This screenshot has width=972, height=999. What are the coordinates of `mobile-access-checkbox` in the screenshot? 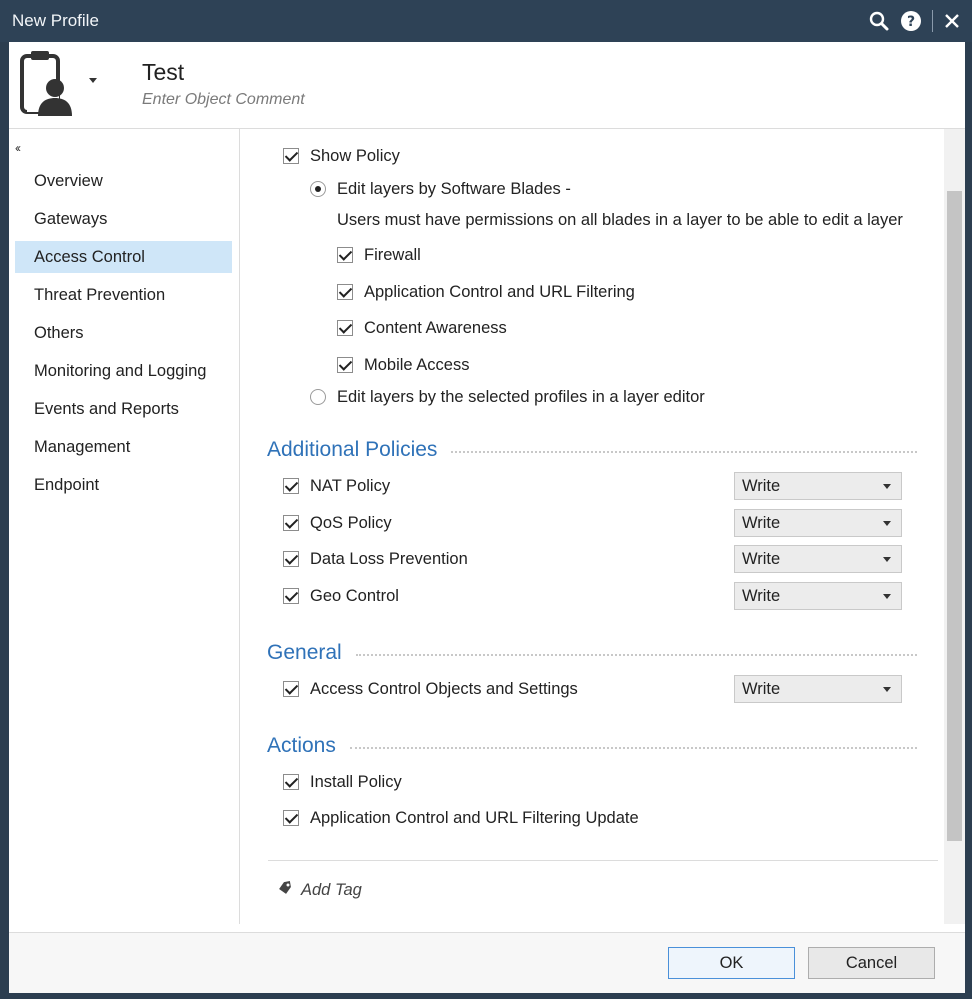 It's located at (345, 365).